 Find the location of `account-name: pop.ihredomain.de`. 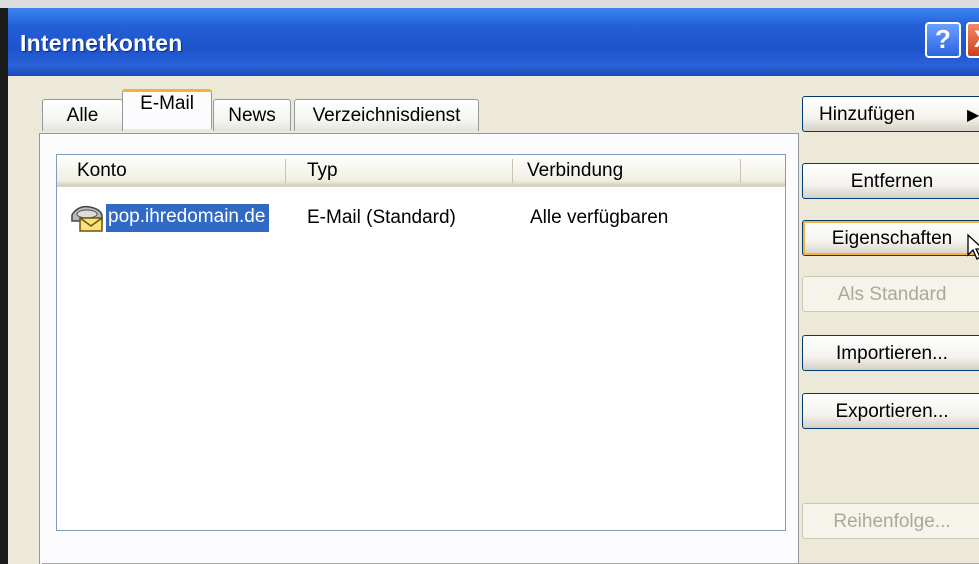

account-name: pop.ihredomain.de is located at coordinates (188, 218).